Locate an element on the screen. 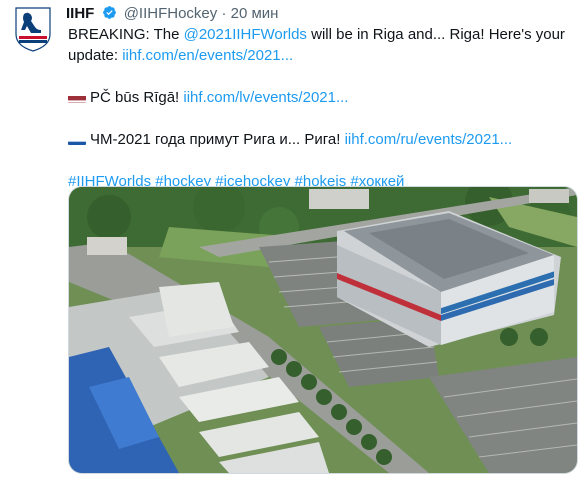 This screenshot has width=588, height=481. russia-flag-icon is located at coordinates (77, 139).